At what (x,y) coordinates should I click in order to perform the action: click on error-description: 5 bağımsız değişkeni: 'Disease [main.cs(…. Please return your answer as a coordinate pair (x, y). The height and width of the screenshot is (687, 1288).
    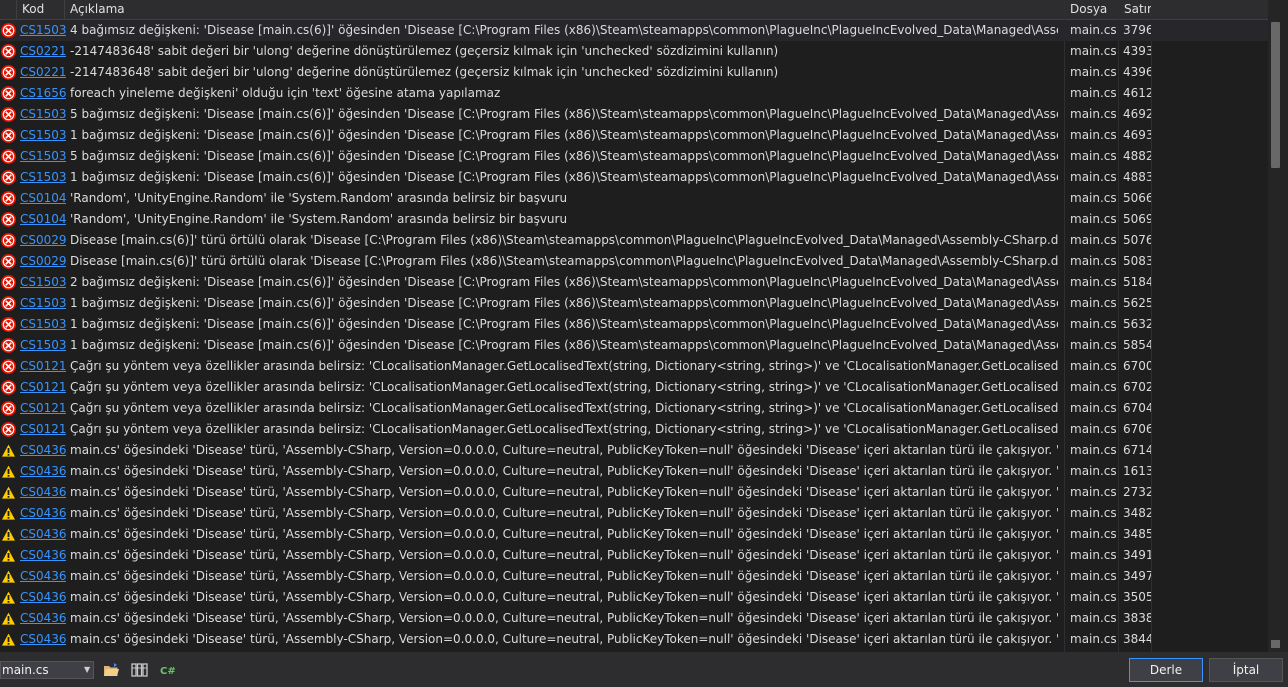
    Looking at the image, I should click on (564, 114).